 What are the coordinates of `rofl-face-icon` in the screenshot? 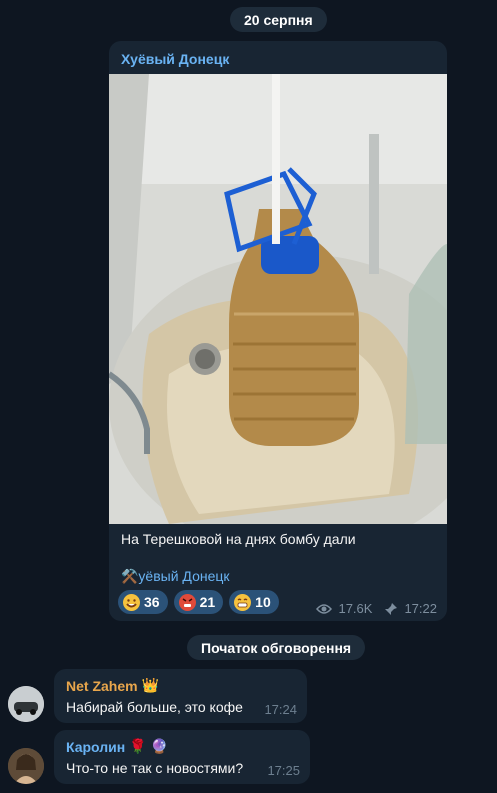 It's located at (131, 602).